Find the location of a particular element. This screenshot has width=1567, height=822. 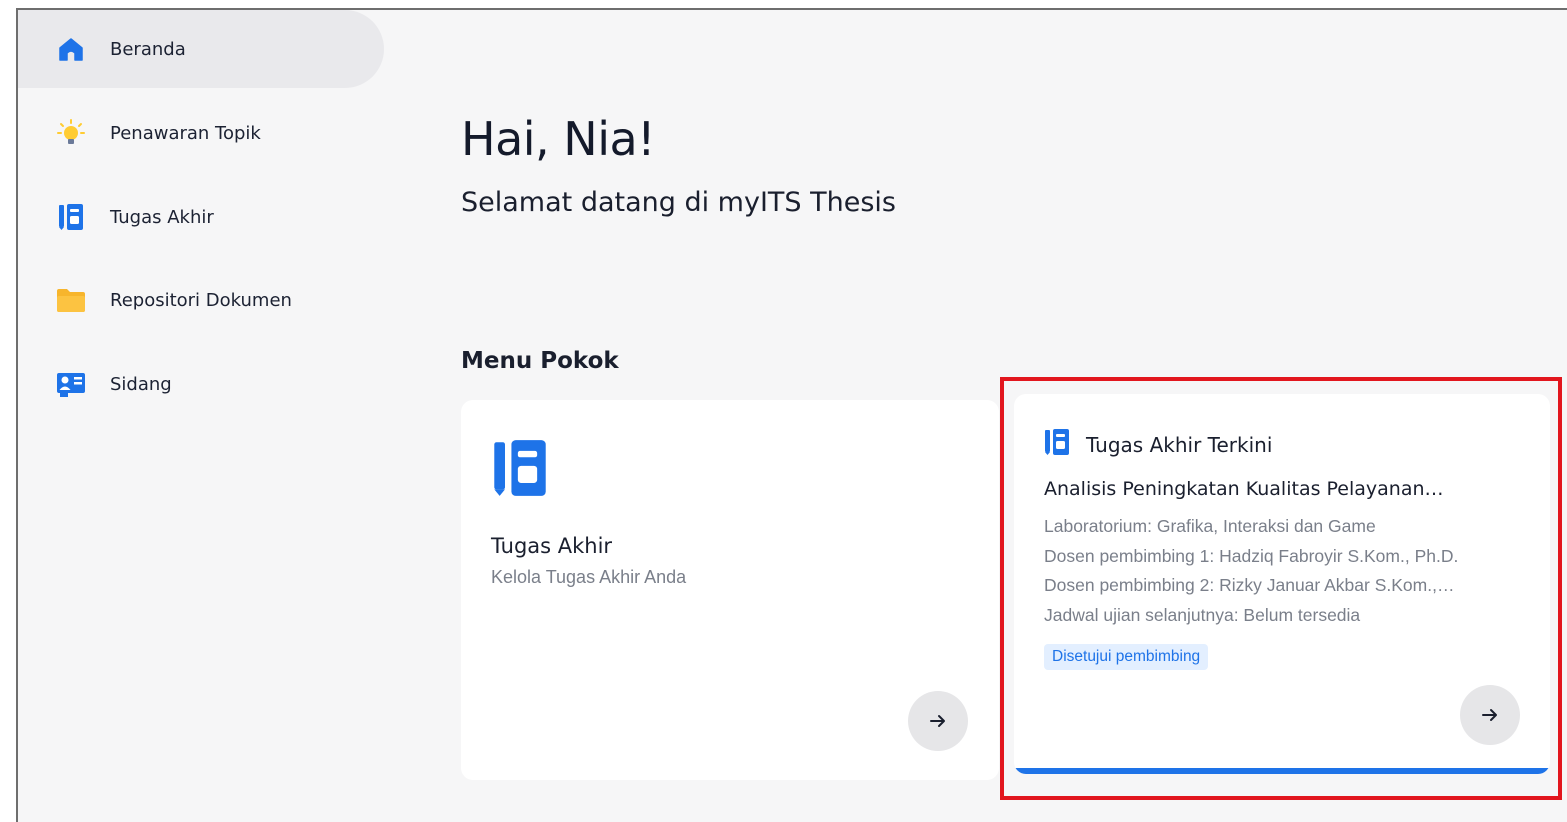

card-accent-bar is located at coordinates (1282, 771).